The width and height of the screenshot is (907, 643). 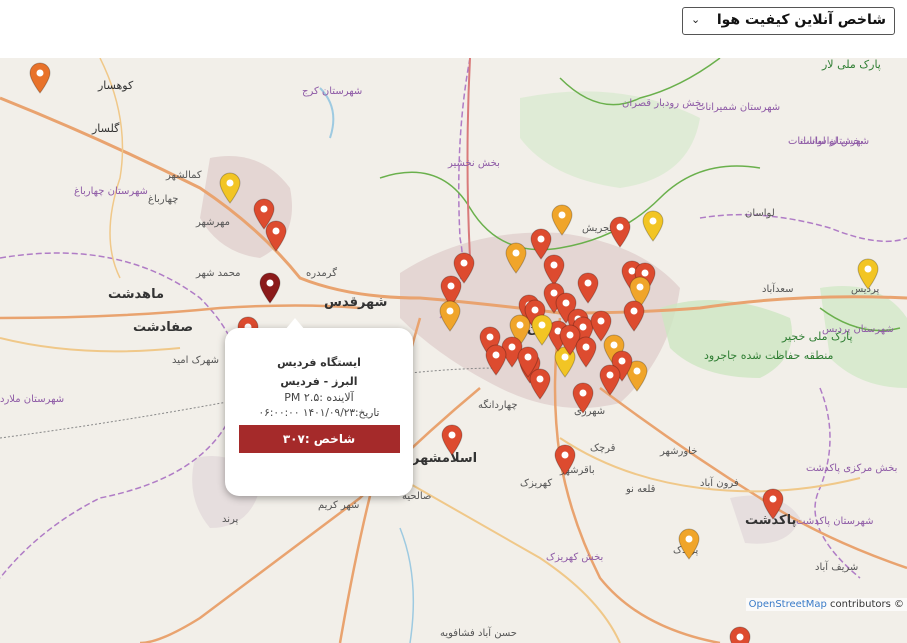 I want to click on top-bar: شاخص آنلاین کیفیت هوا ⌄, so click(x=453, y=23).